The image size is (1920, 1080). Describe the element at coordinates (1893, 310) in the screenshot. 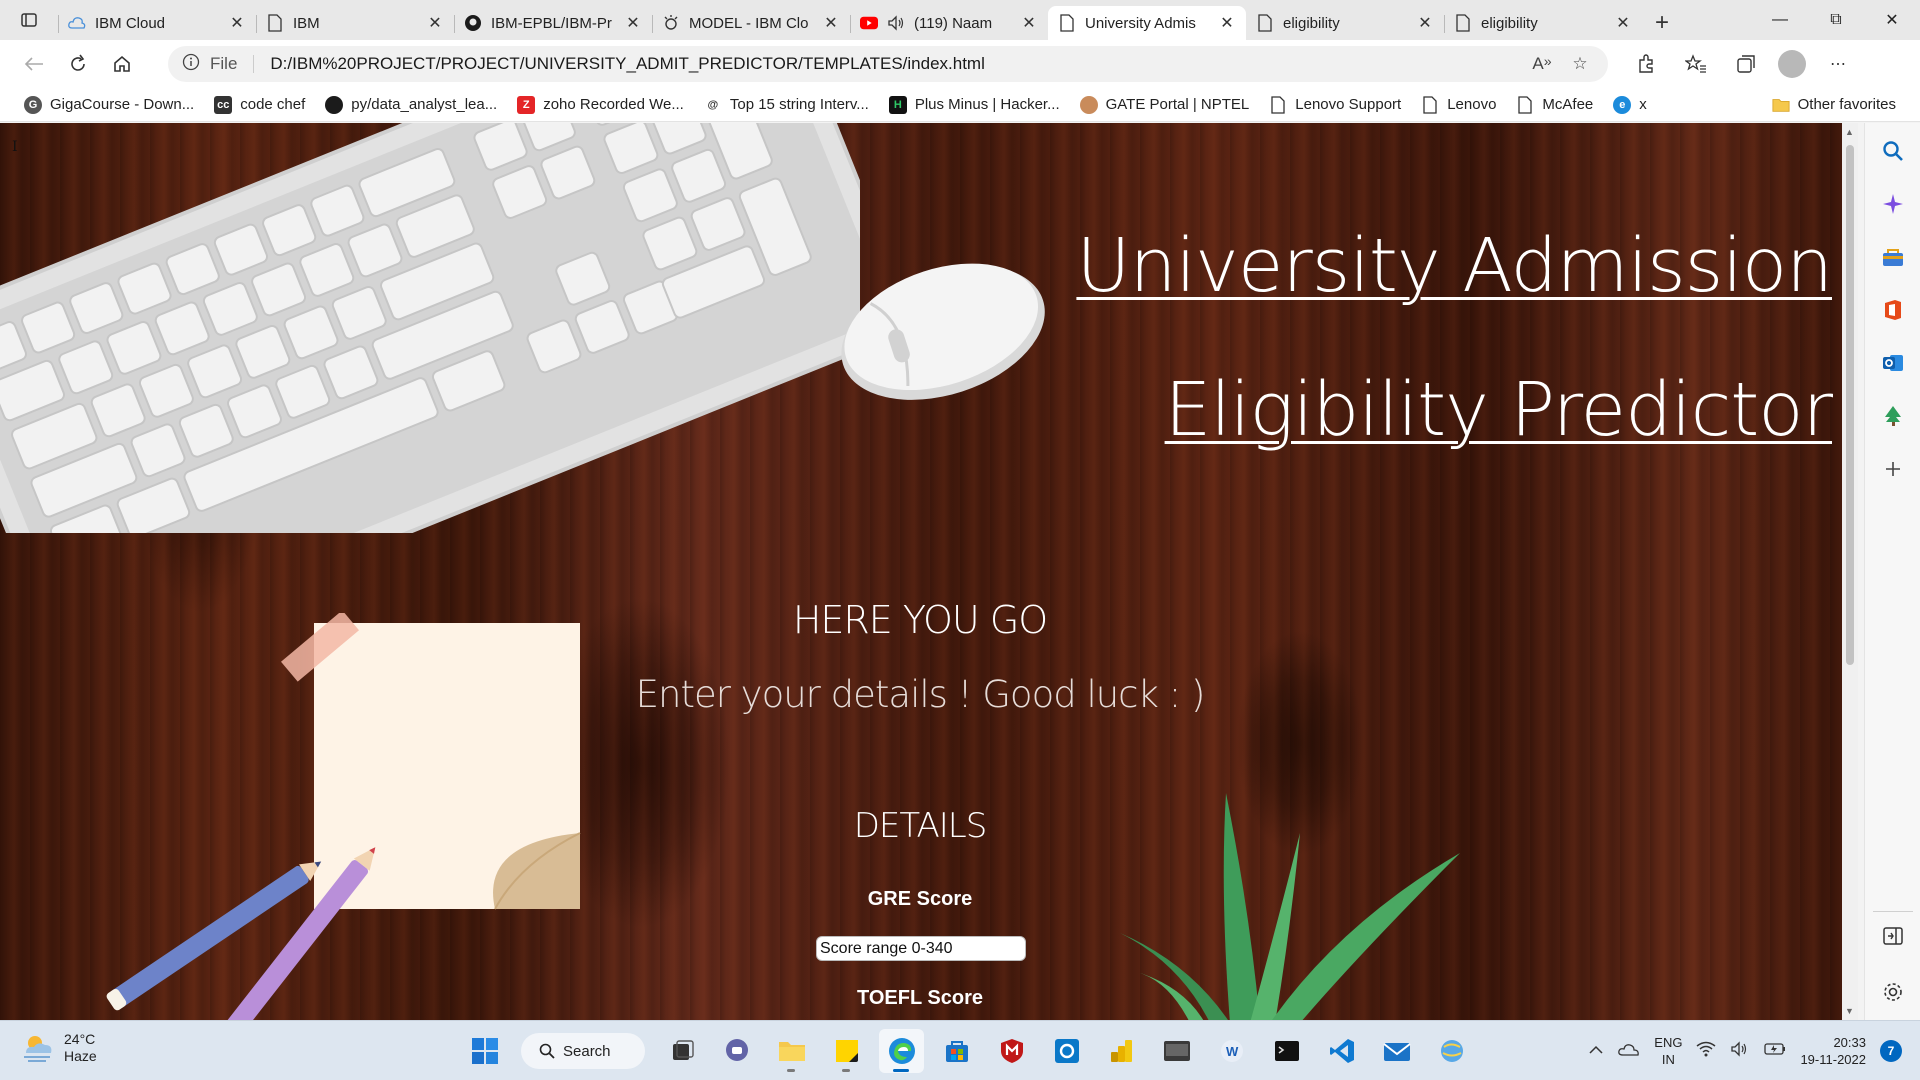

I see `sidebar-office-icon` at that location.